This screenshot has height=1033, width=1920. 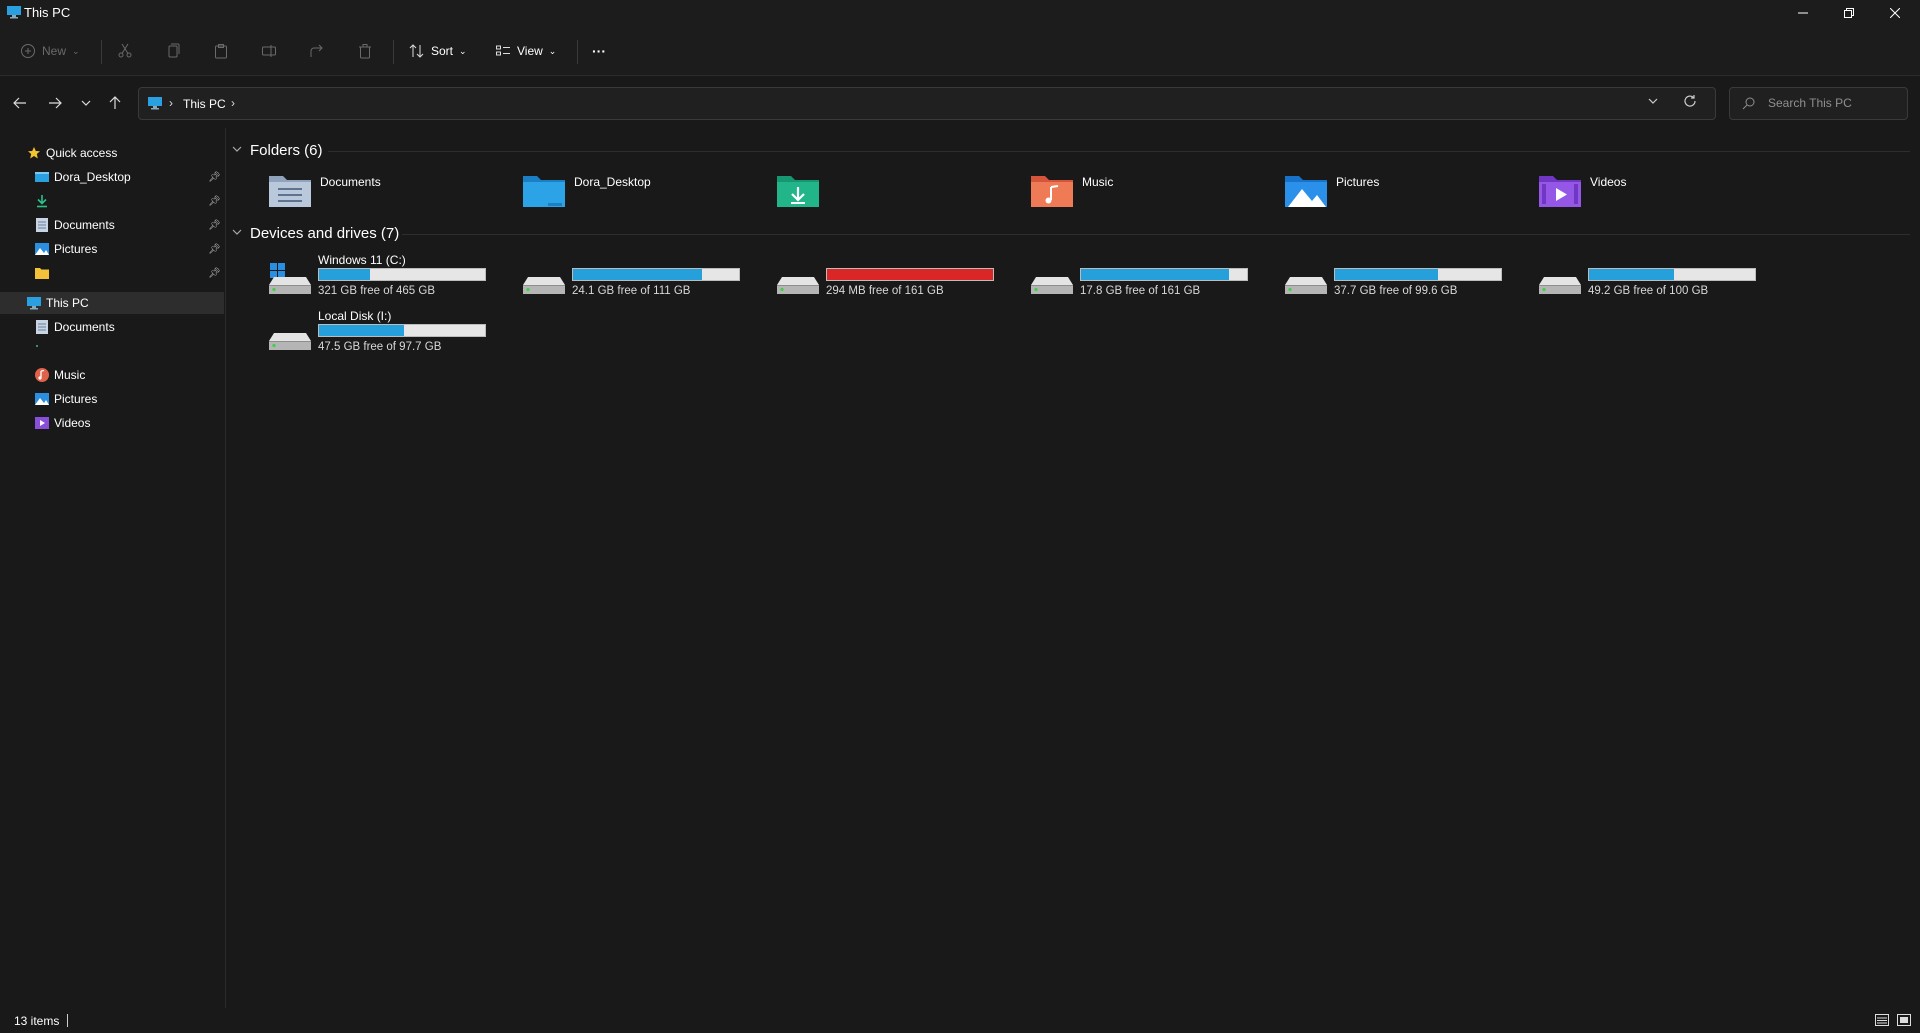 What do you see at coordinates (388, 281) in the screenshot?
I see `drive-tile: Windows 11 (C:) 321 GB free of 465 GB` at bounding box center [388, 281].